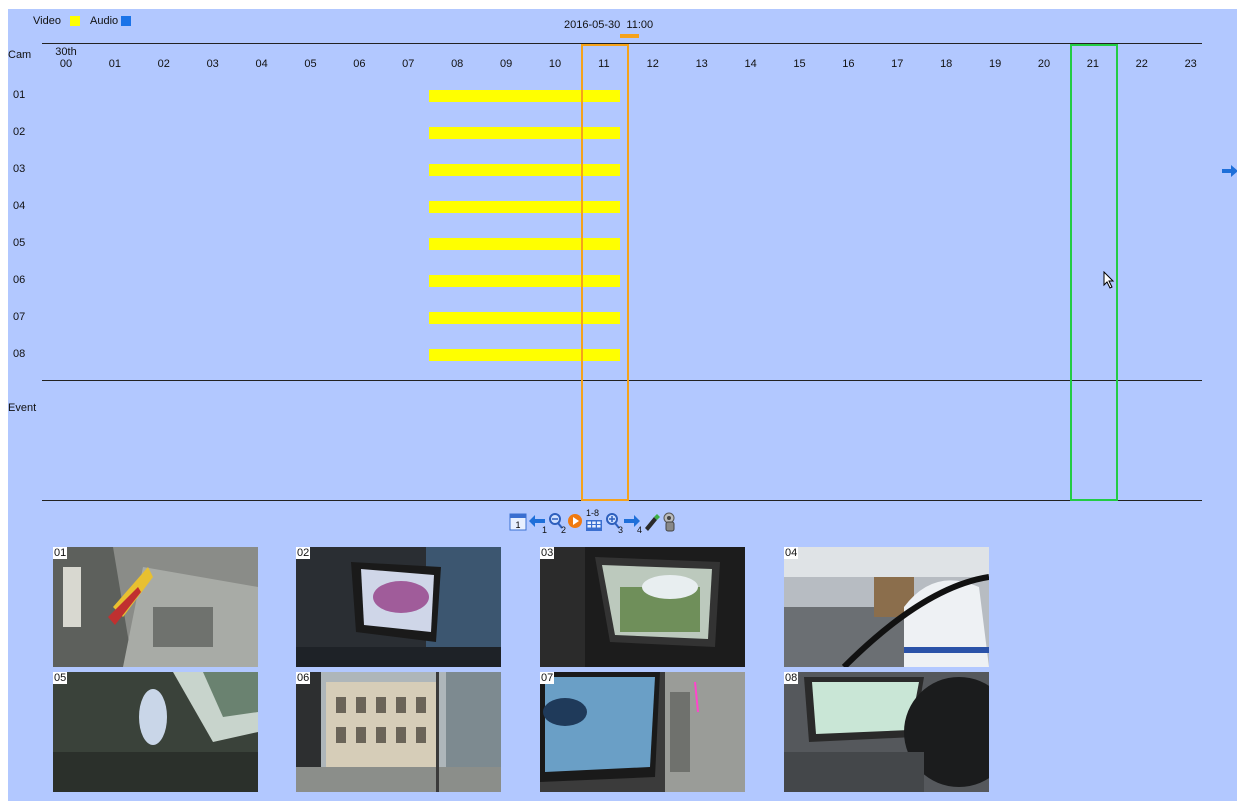 The width and height of the screenshot is (1237, 801). Describe the element at coordinates (547, 553) in the screenshot. I see `thumbnail-number: 03` at that location.